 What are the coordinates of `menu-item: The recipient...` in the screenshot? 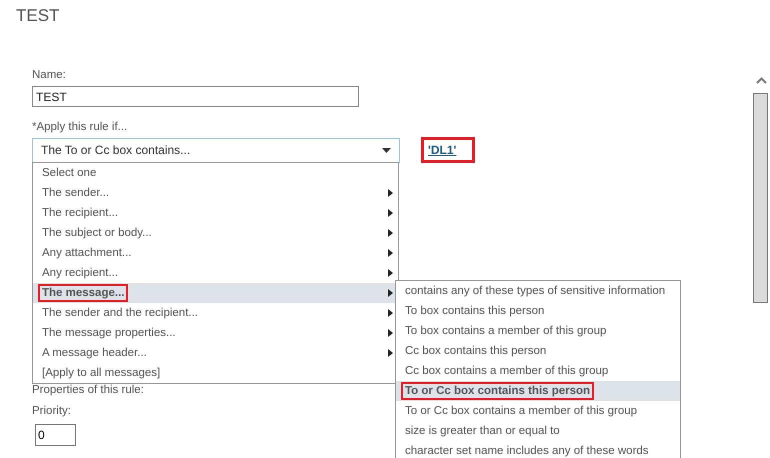 It's located at (215, 213).